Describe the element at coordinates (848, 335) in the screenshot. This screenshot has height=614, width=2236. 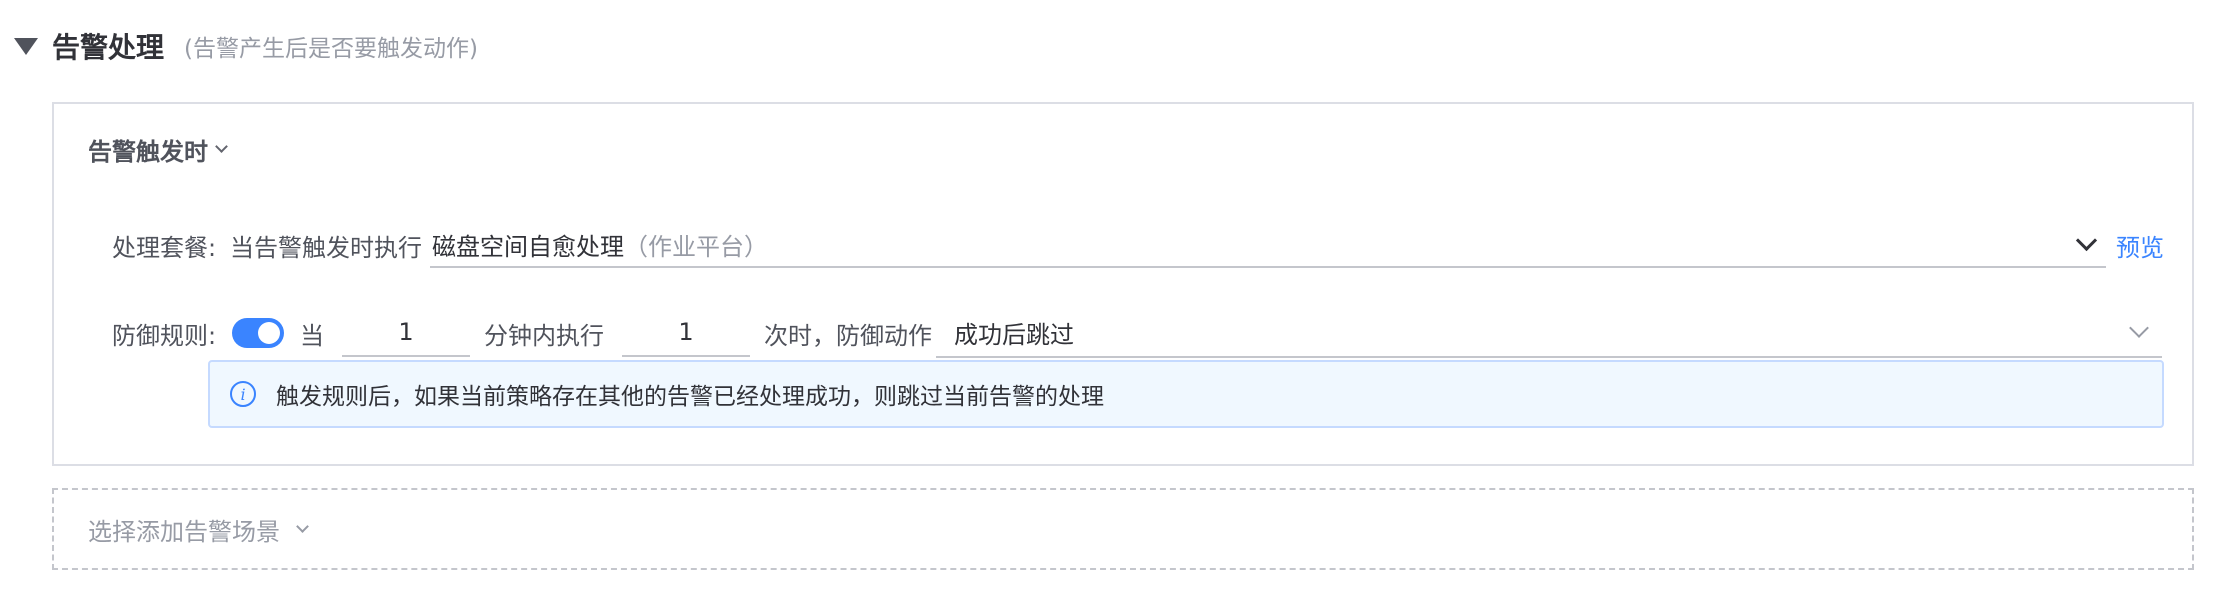
I see `times-text: 次时，防御动作` at that location.